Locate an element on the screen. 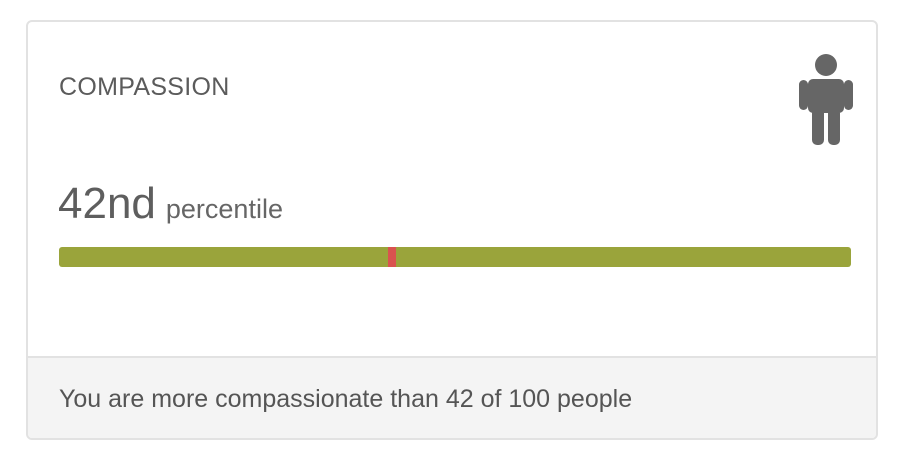 The image size is (904, 474). score-line: 42nd percentile is located at coordinates (170, 204).